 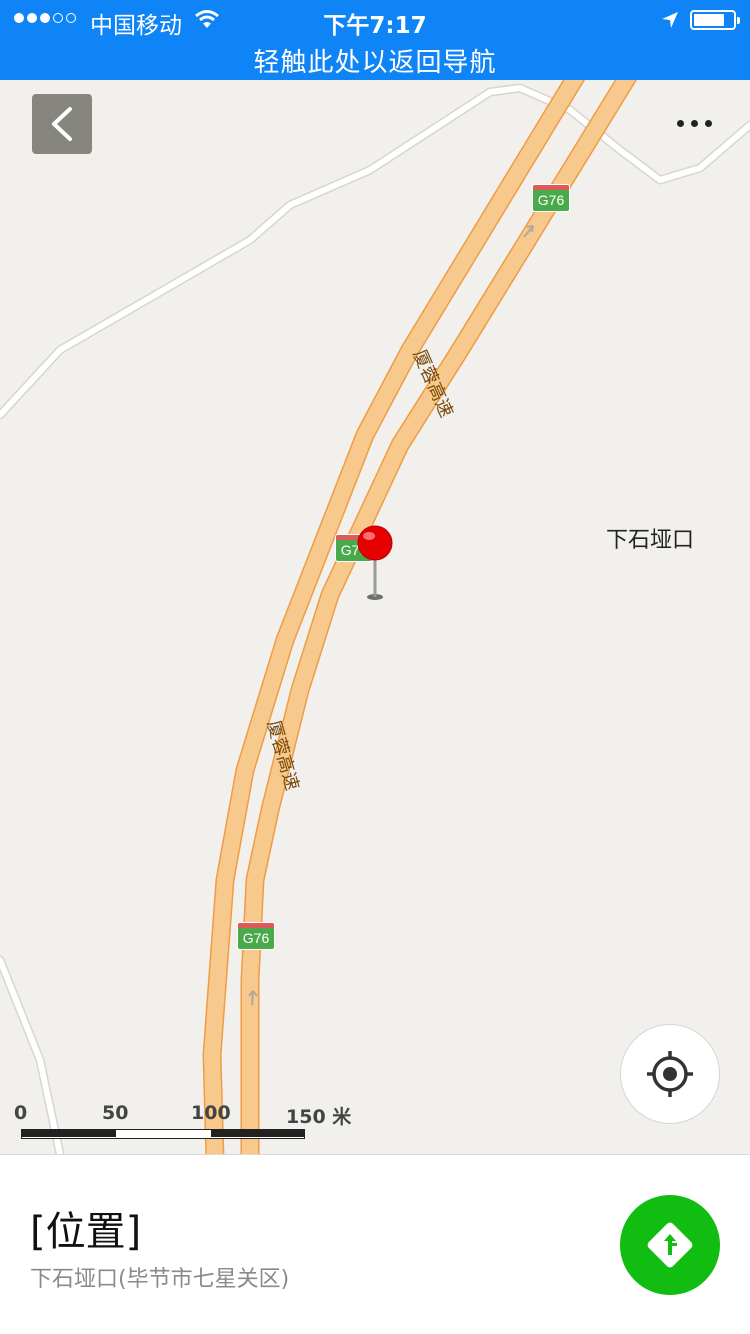 What do you see at coordinates (375, 26) in the screenshot?
I see `status-time: 下午7:17` at bounding box center [375, 26].